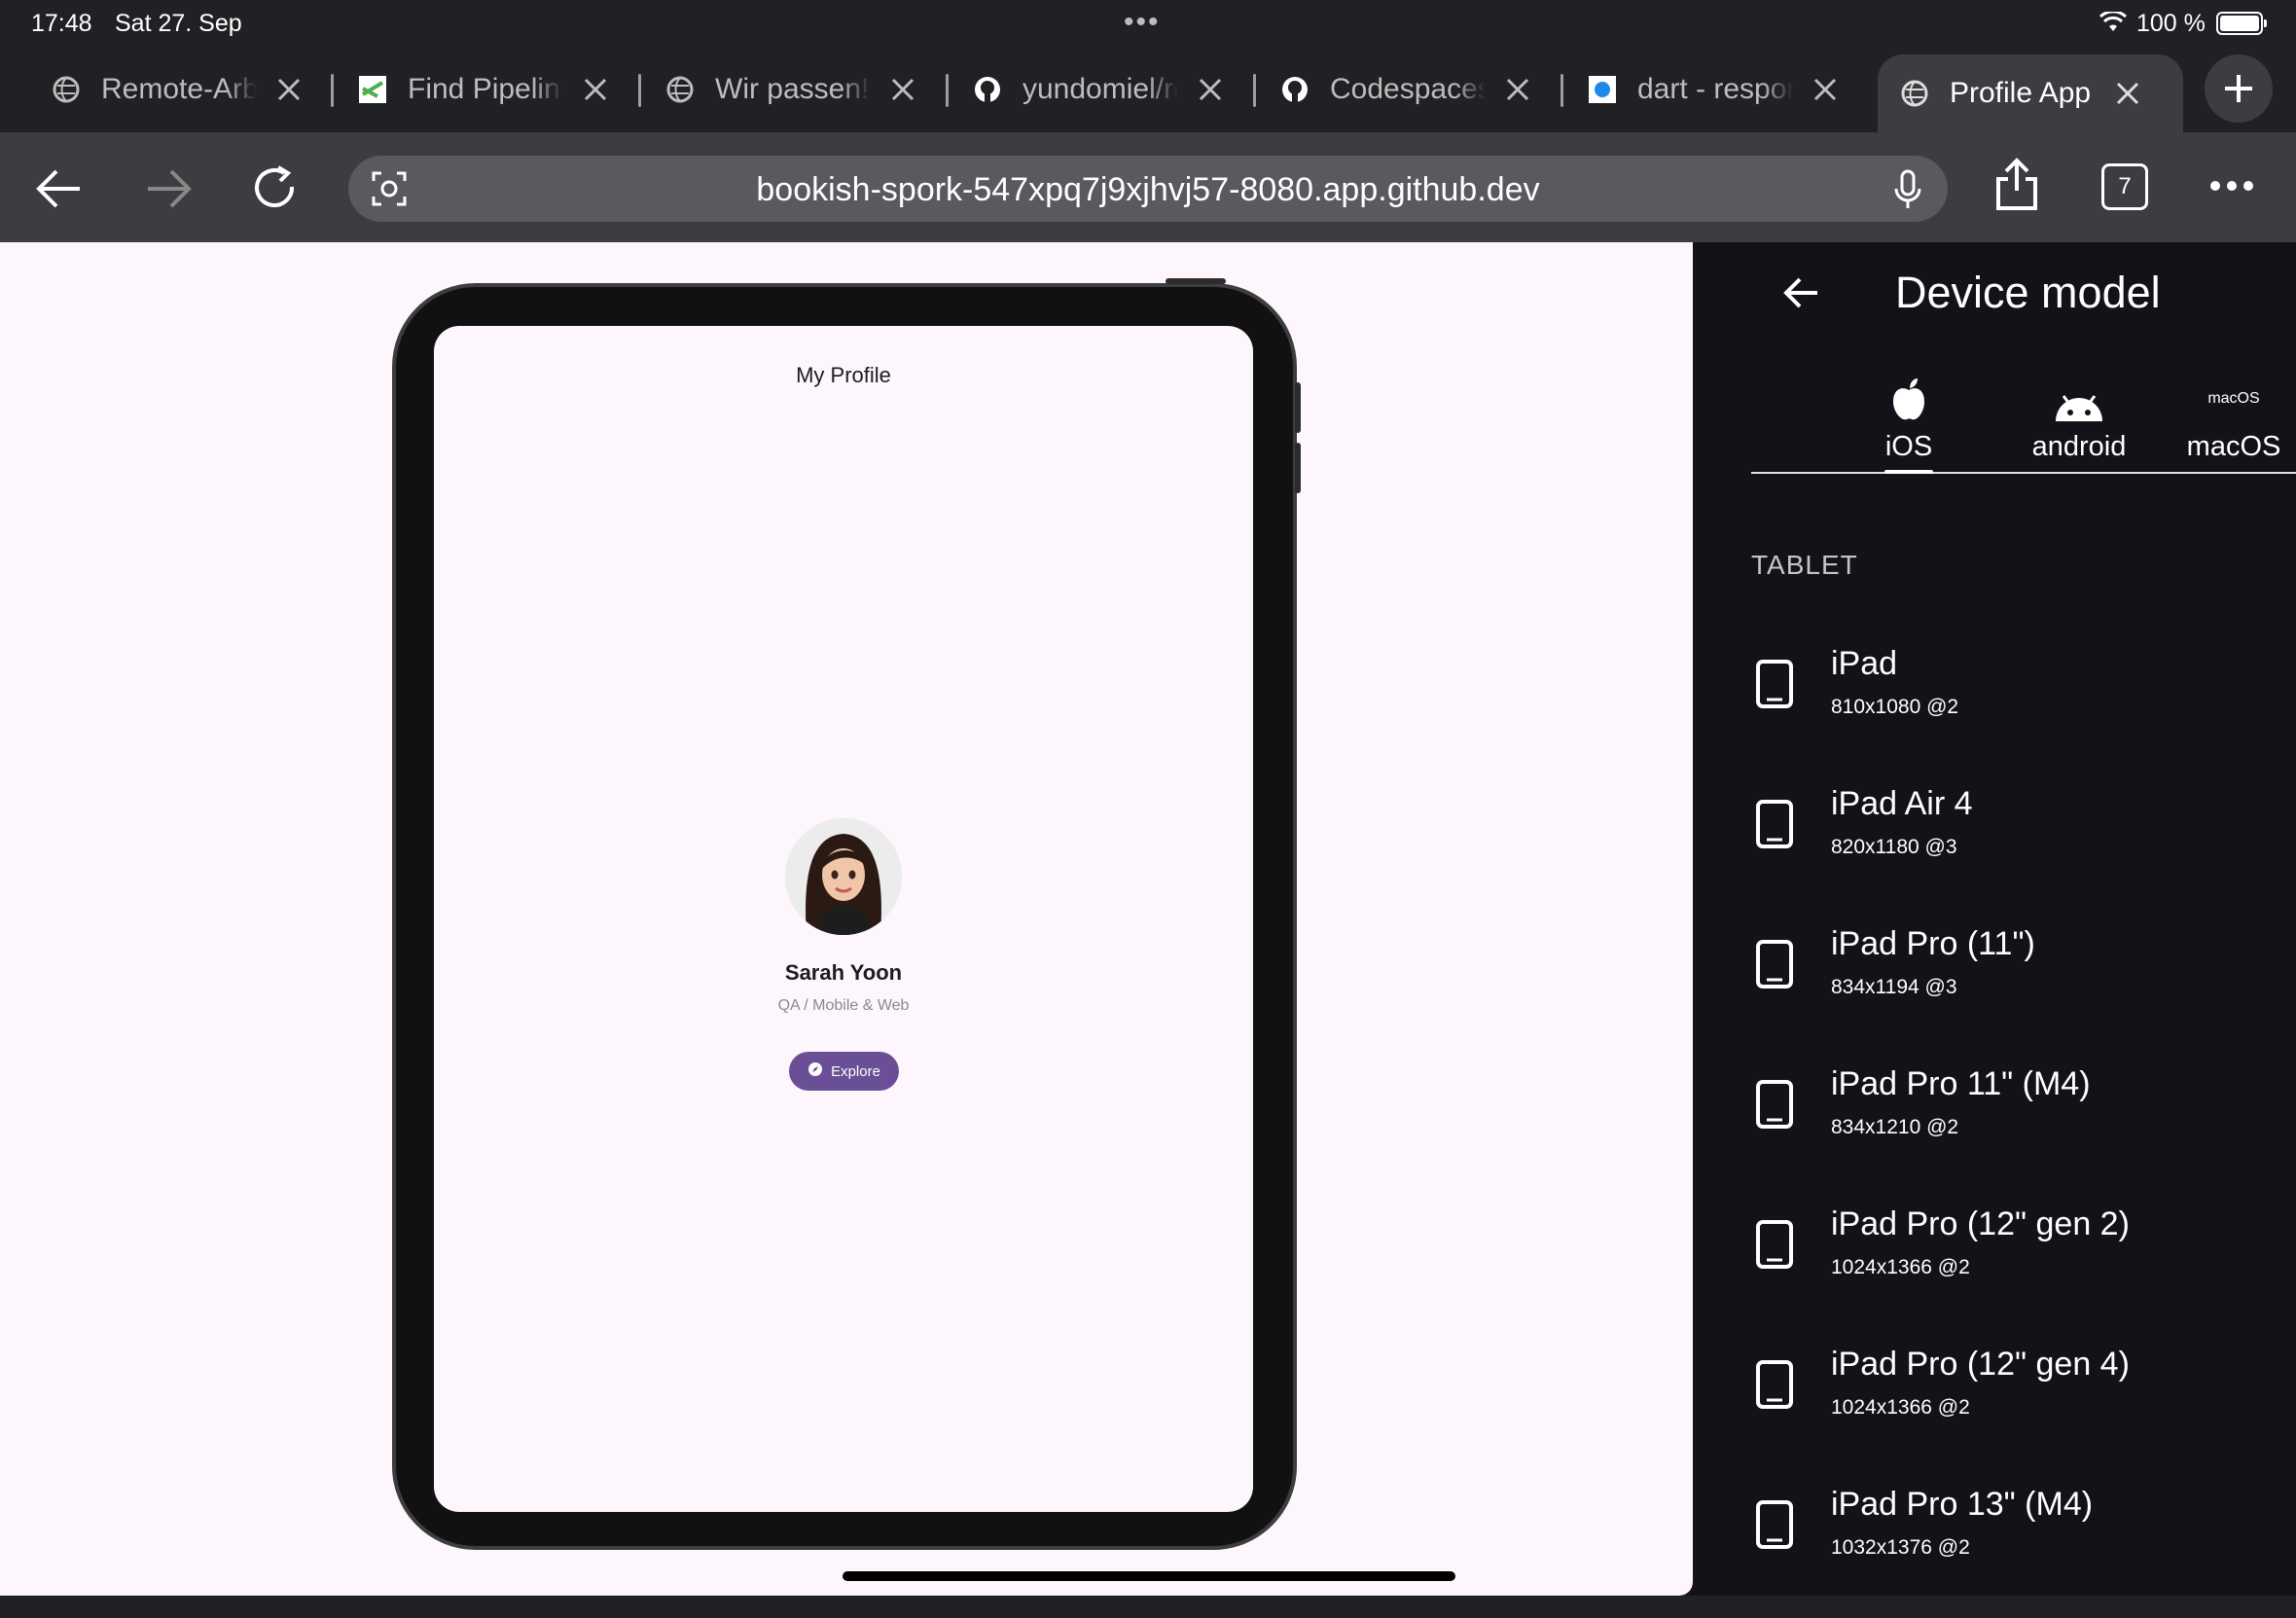  I want to click on apple-icon, so click(1908, 399).